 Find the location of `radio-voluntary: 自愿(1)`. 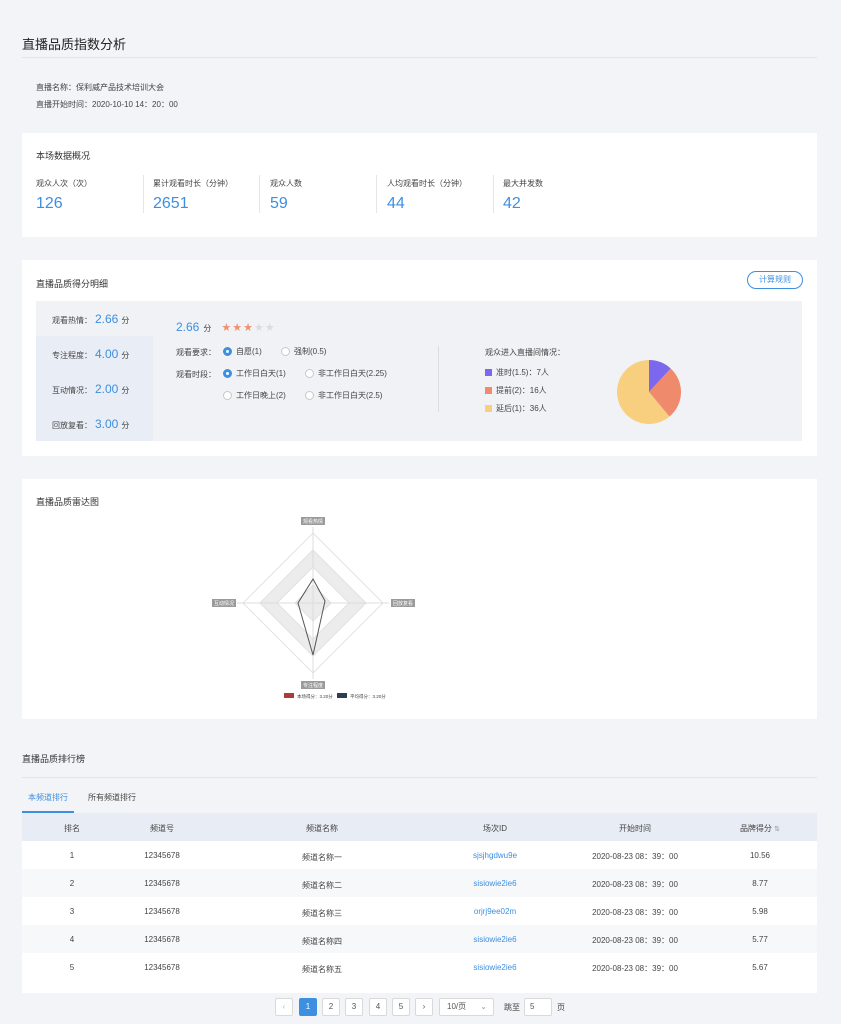

radio-voluntary: 自愿(1) is located at coordinates (242, 351).